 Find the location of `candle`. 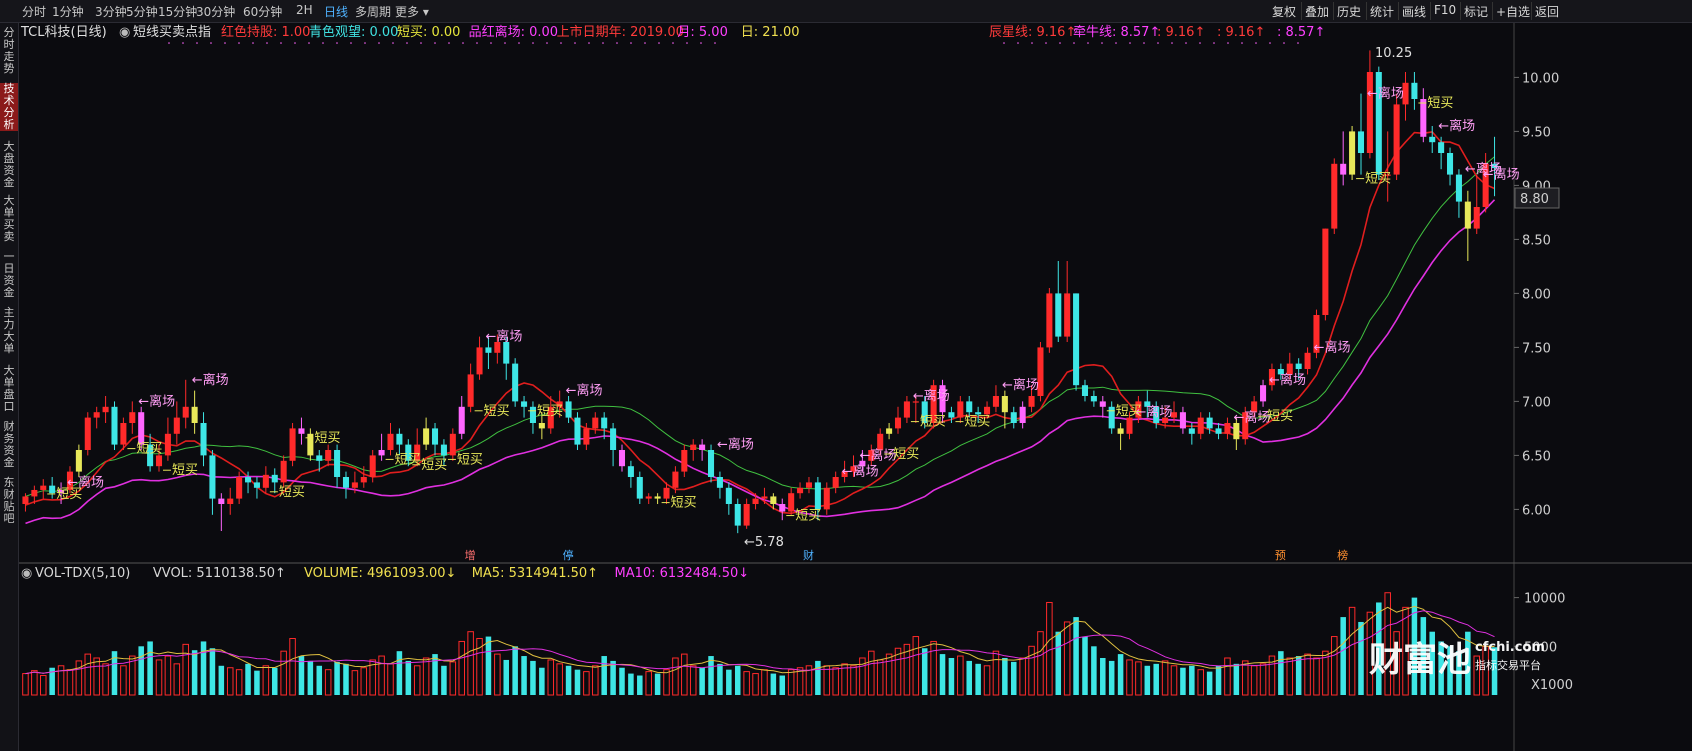

candle is located at coordinates (1378, 123).